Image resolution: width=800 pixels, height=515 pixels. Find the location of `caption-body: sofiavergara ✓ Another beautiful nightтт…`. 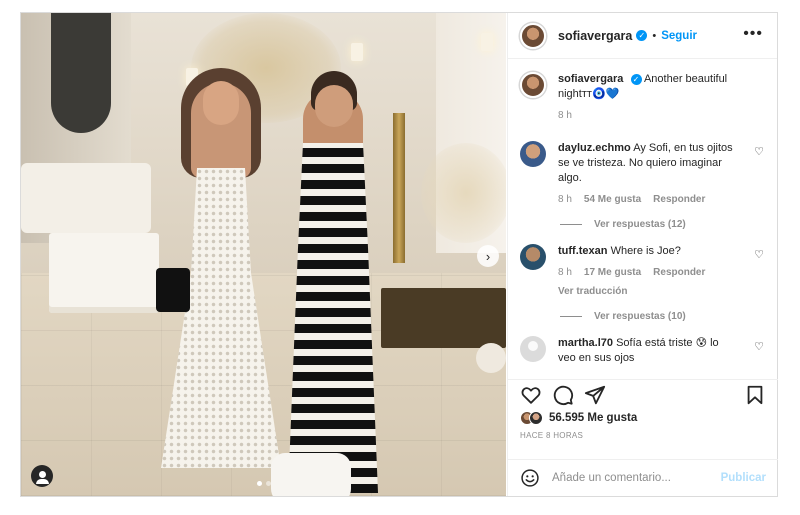

caption-body: sofiavergara ✓ Another beautiful nightтт… is located at coordinates (648, 97).